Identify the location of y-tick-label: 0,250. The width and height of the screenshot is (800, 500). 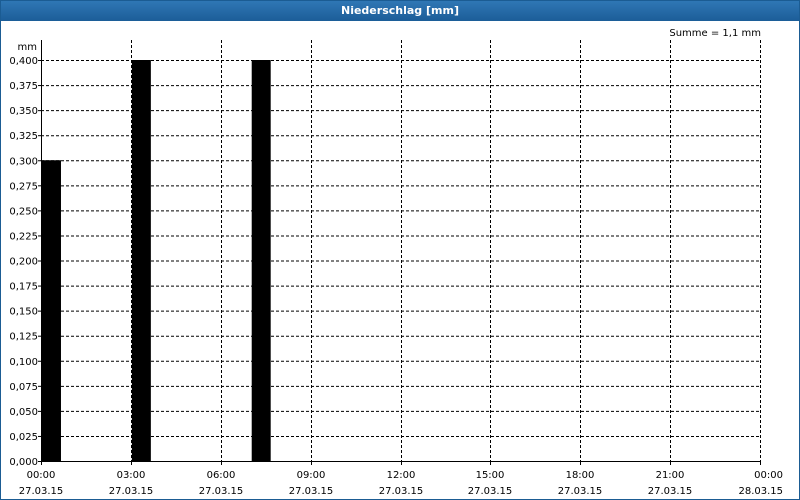
(23, 211).